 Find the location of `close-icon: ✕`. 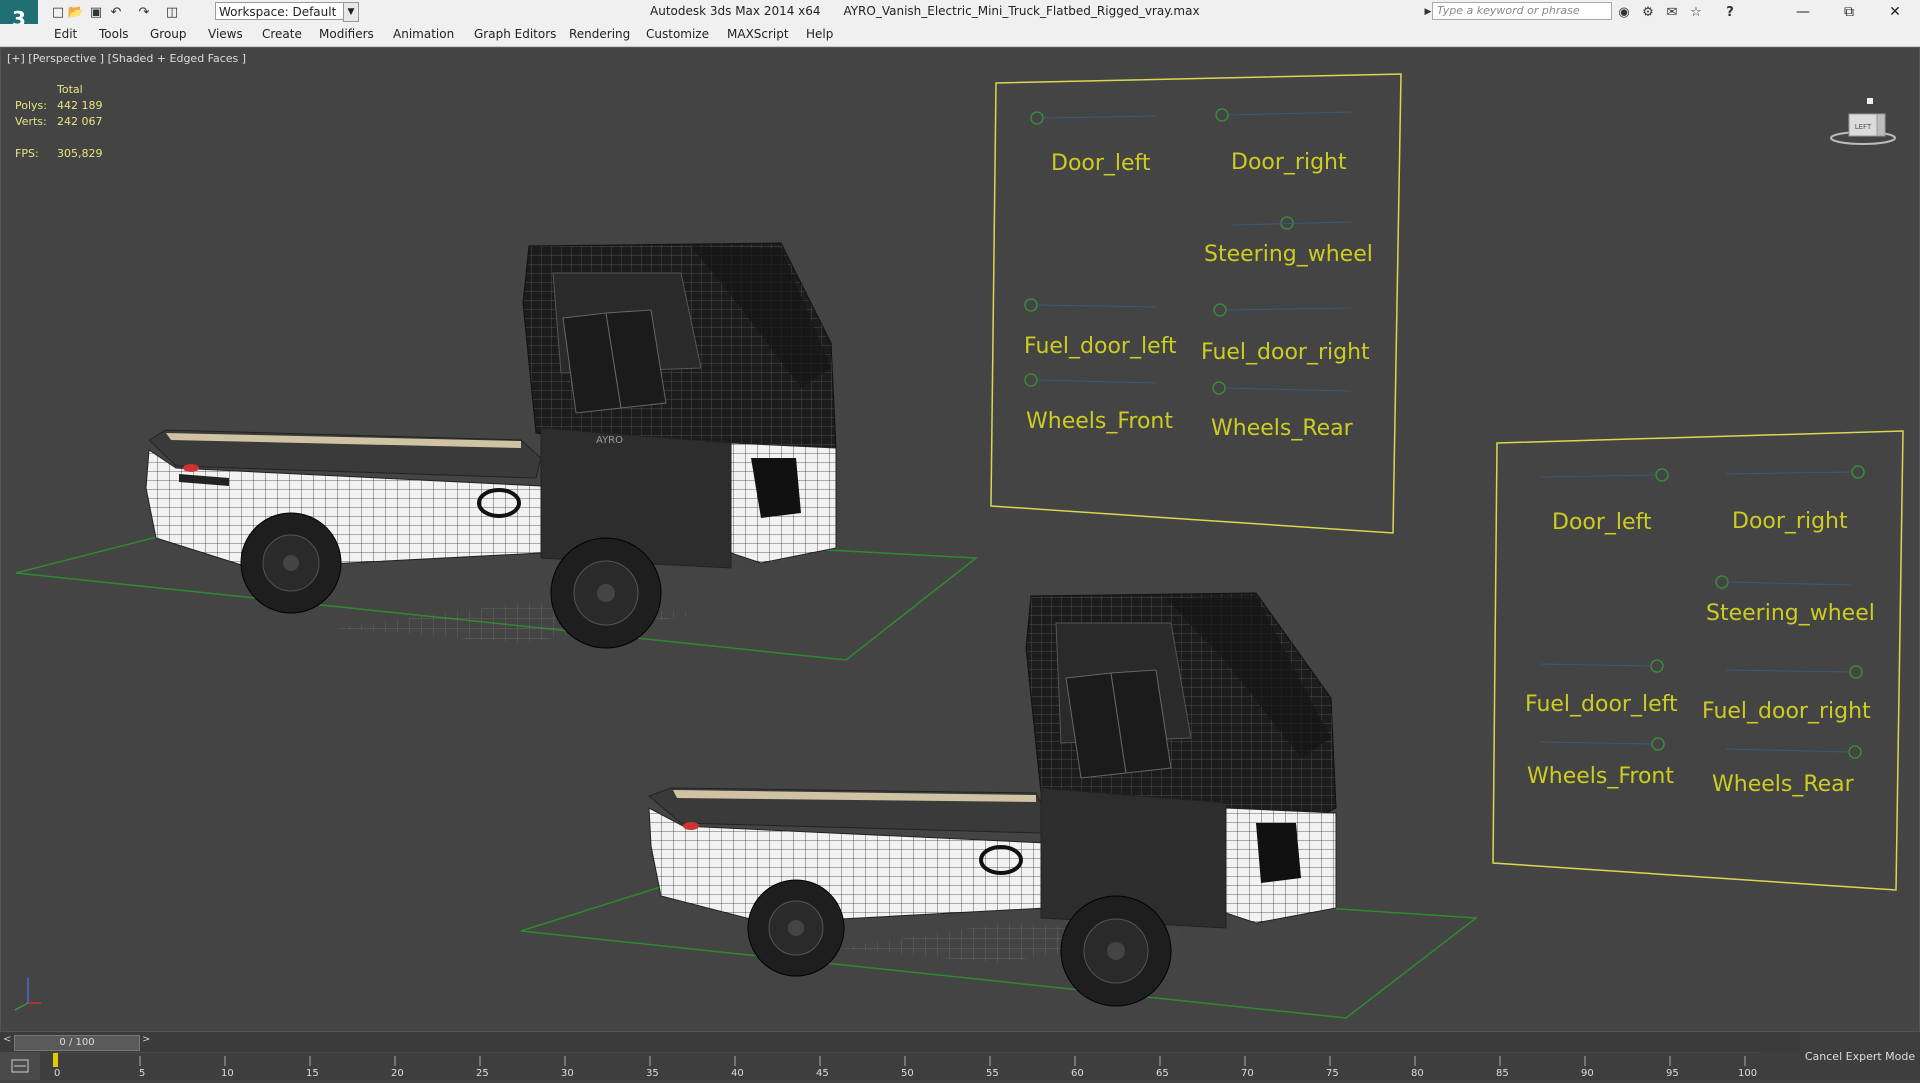

close-icon: ✕ is located at coordinates (1895, 12).